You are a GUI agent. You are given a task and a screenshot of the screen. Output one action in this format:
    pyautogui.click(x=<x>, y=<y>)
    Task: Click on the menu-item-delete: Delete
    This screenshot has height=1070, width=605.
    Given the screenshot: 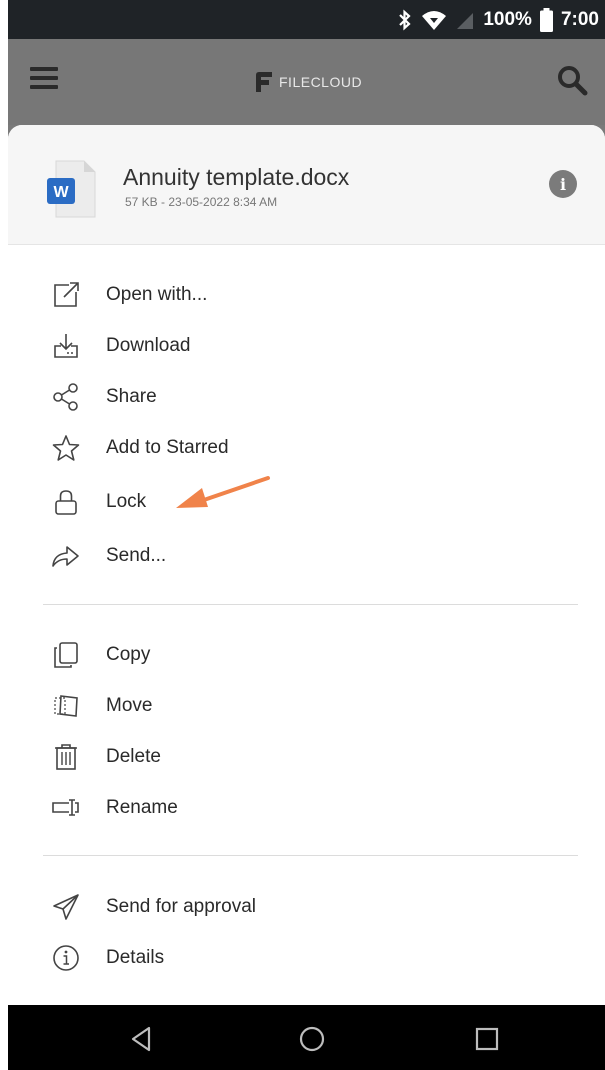 What is the action you would take?
    pyautogui.click(x=306, y=757)
    